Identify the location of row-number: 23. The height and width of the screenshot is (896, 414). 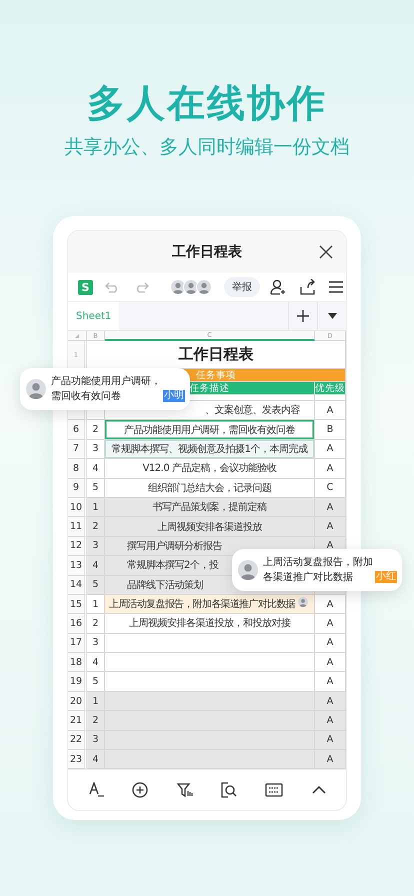
(77, 760).